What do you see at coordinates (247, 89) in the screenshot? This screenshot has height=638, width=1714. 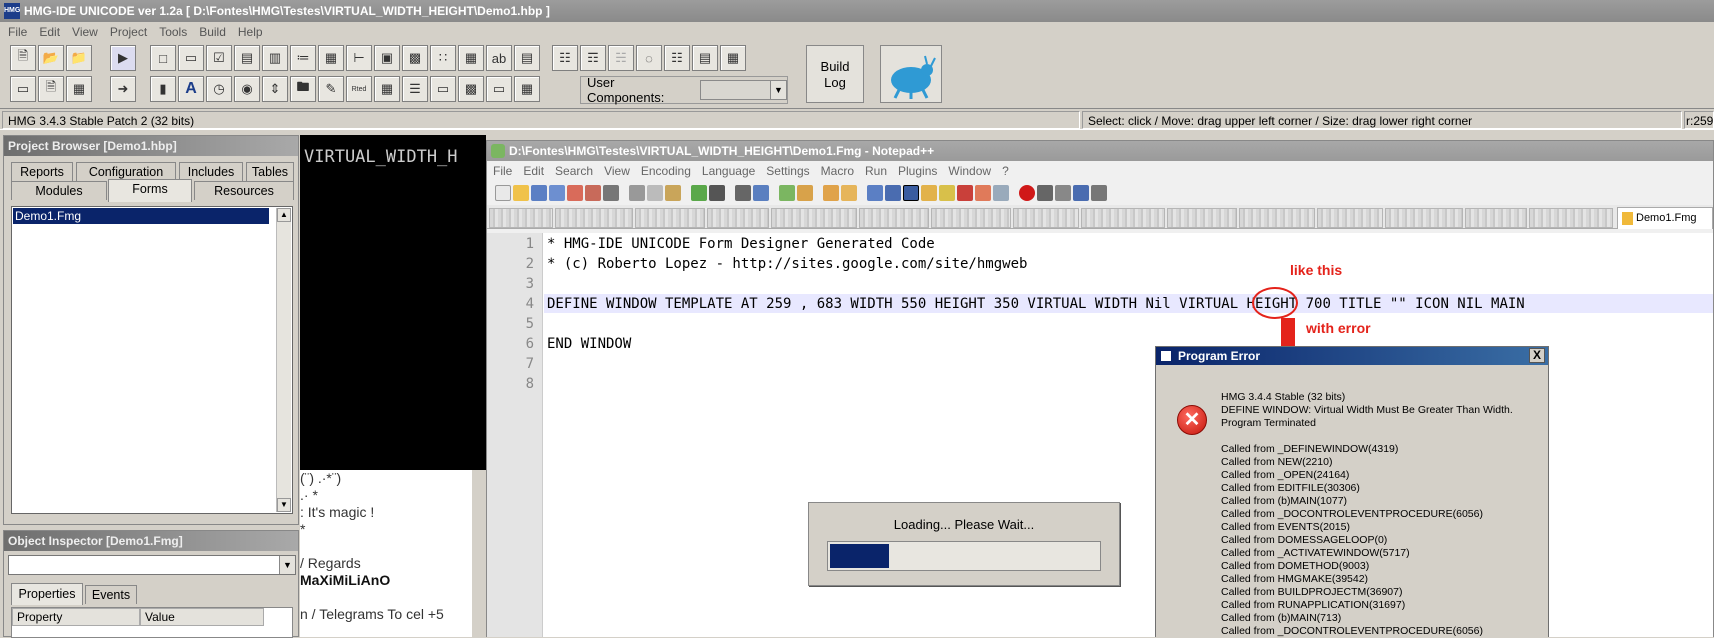 I see `radio-button-icon: ◉` at bounding box center [247, 89].